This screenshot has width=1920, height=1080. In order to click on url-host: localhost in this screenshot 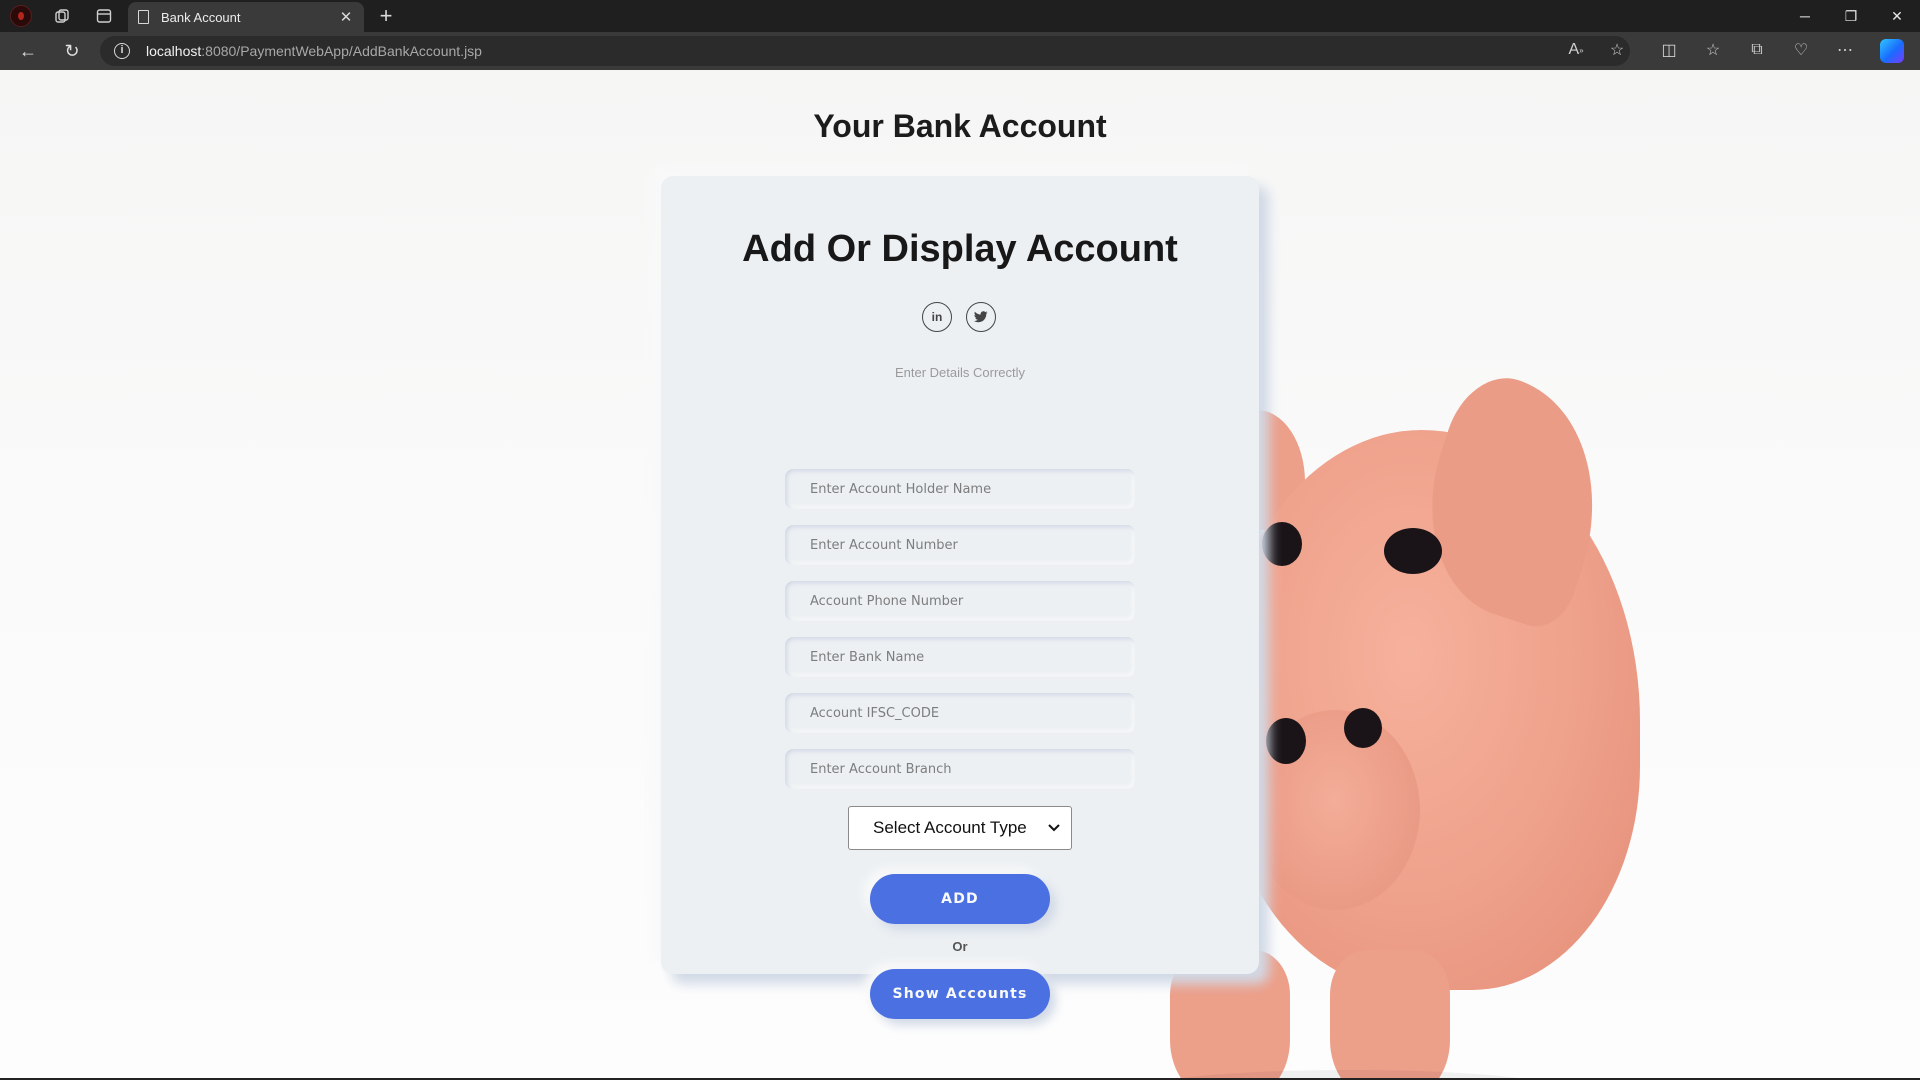, I will do `click(174, 51)`.